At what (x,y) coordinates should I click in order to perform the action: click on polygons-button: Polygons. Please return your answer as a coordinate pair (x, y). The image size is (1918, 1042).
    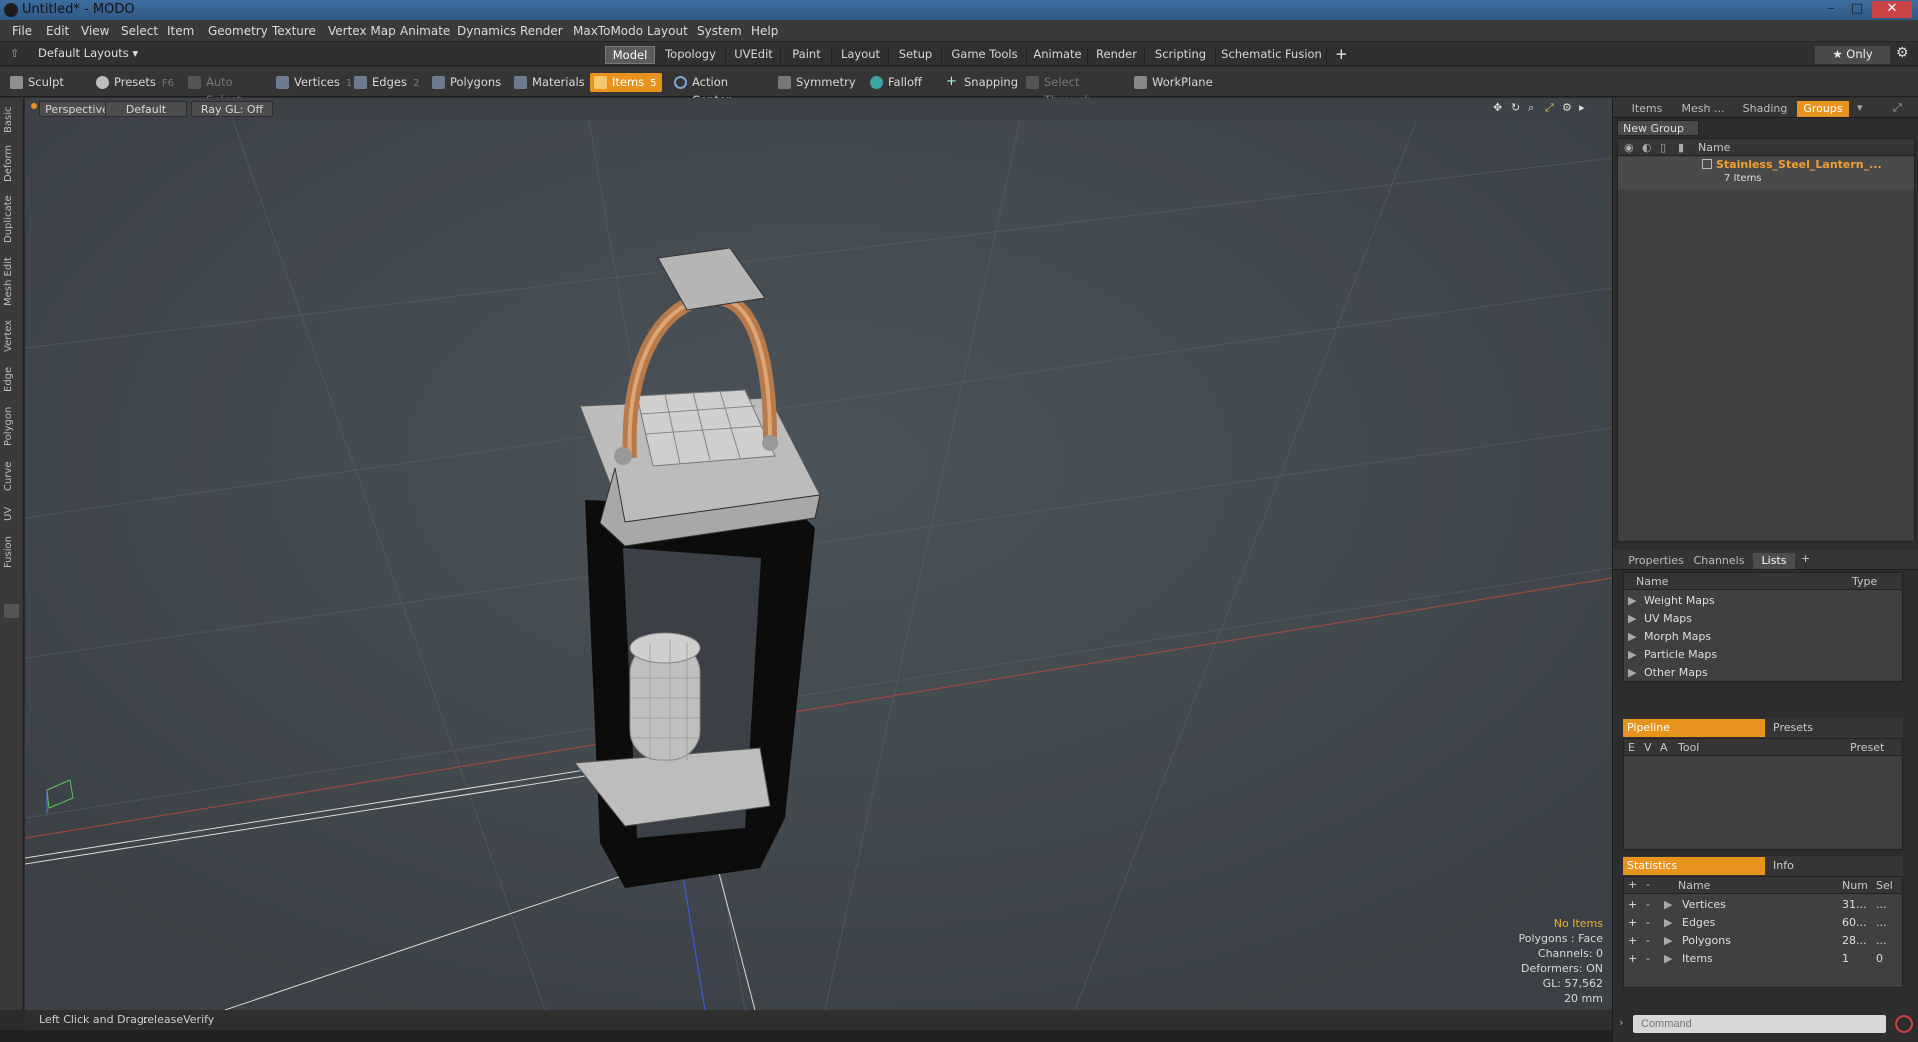
    Looking at the image, I should click on (464, 82).